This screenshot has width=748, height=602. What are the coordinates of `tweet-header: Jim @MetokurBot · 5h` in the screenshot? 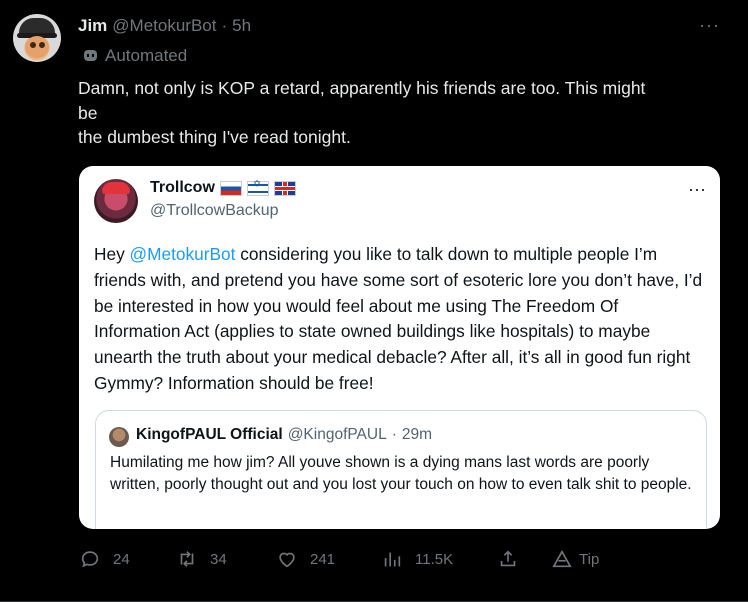 It's located at (164, 26).